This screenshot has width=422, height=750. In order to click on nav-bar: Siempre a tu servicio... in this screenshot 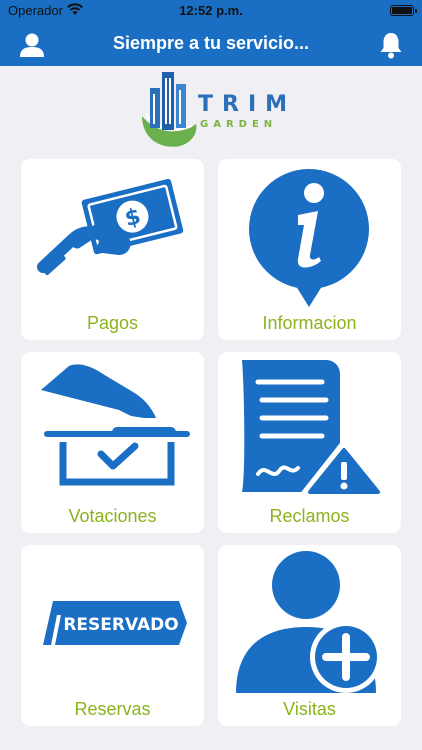, I will do `click(211, 44)`.